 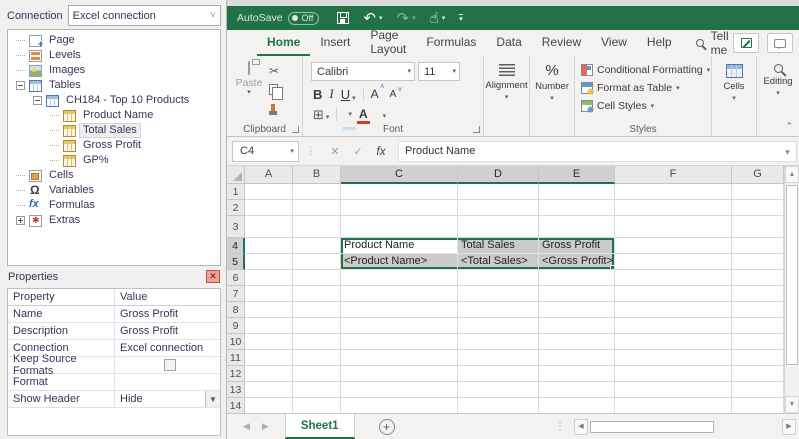 What do you see at coordinates (236, 405) in the screenshot?
I see `row-header-14: 14` at bounding box center [236, 405].